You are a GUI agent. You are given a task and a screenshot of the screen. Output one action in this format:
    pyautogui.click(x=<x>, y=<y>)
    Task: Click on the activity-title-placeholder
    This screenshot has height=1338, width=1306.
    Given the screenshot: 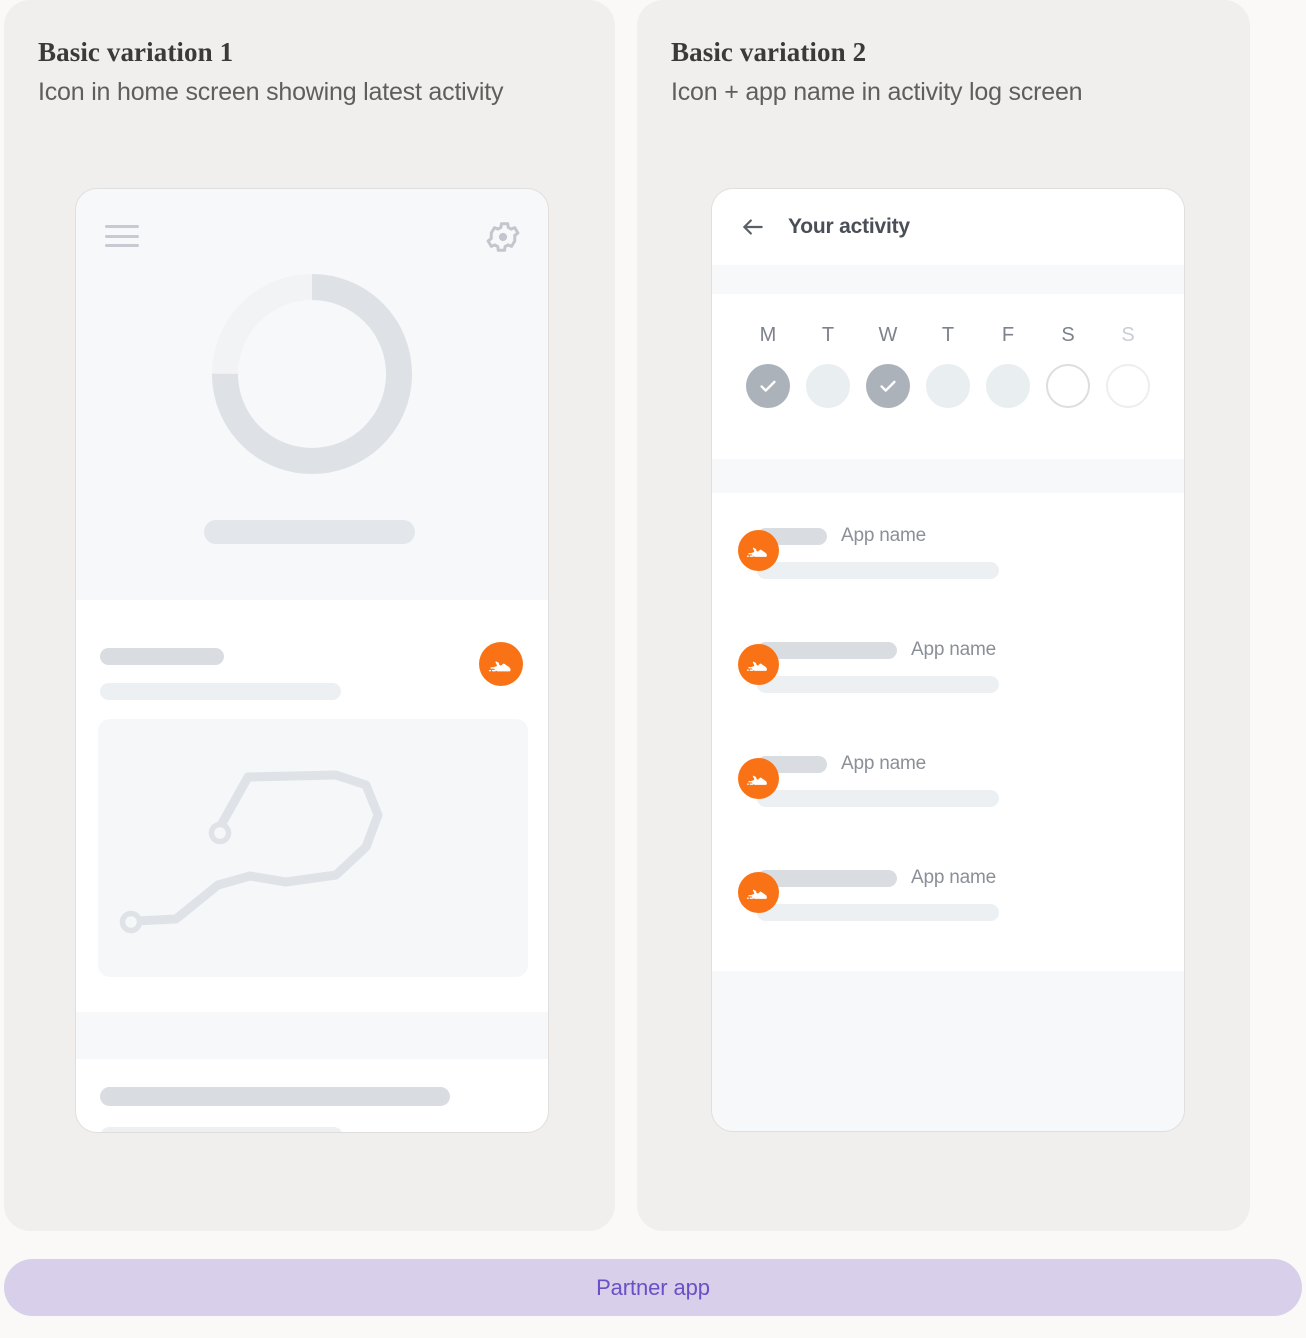 What is the action you would take?
    pyautogui.click(x=162, y=656)
    